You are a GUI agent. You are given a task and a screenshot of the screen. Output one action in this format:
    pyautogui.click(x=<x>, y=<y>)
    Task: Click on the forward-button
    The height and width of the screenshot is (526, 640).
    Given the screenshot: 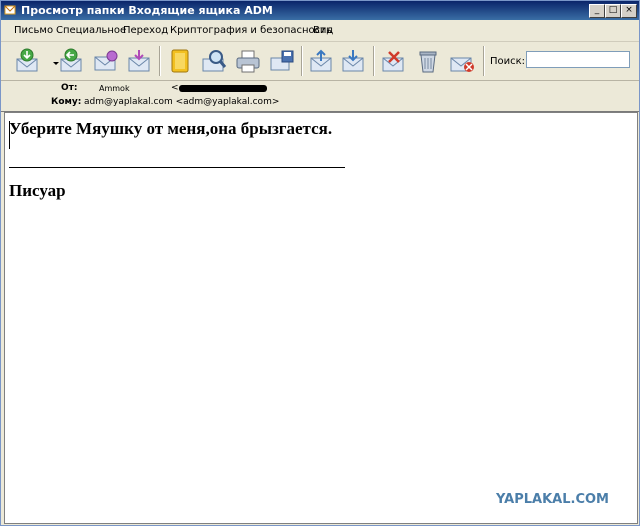 What is the action you would take?
    pyautogui.click(x=106, y=61)
    